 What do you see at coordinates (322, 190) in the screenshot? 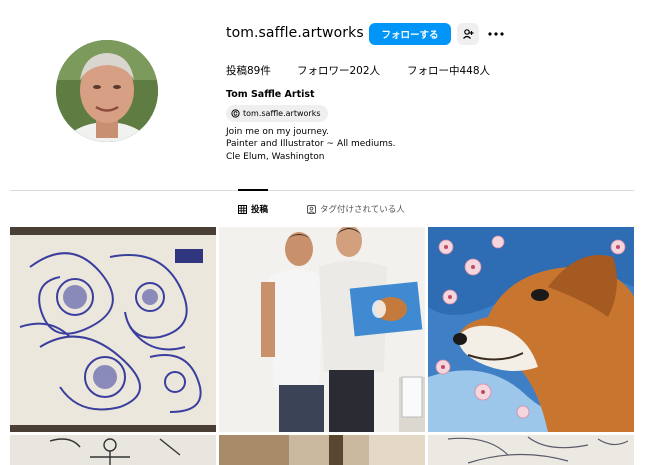
I see `tabs-divider` at bounding box center [322, 190].